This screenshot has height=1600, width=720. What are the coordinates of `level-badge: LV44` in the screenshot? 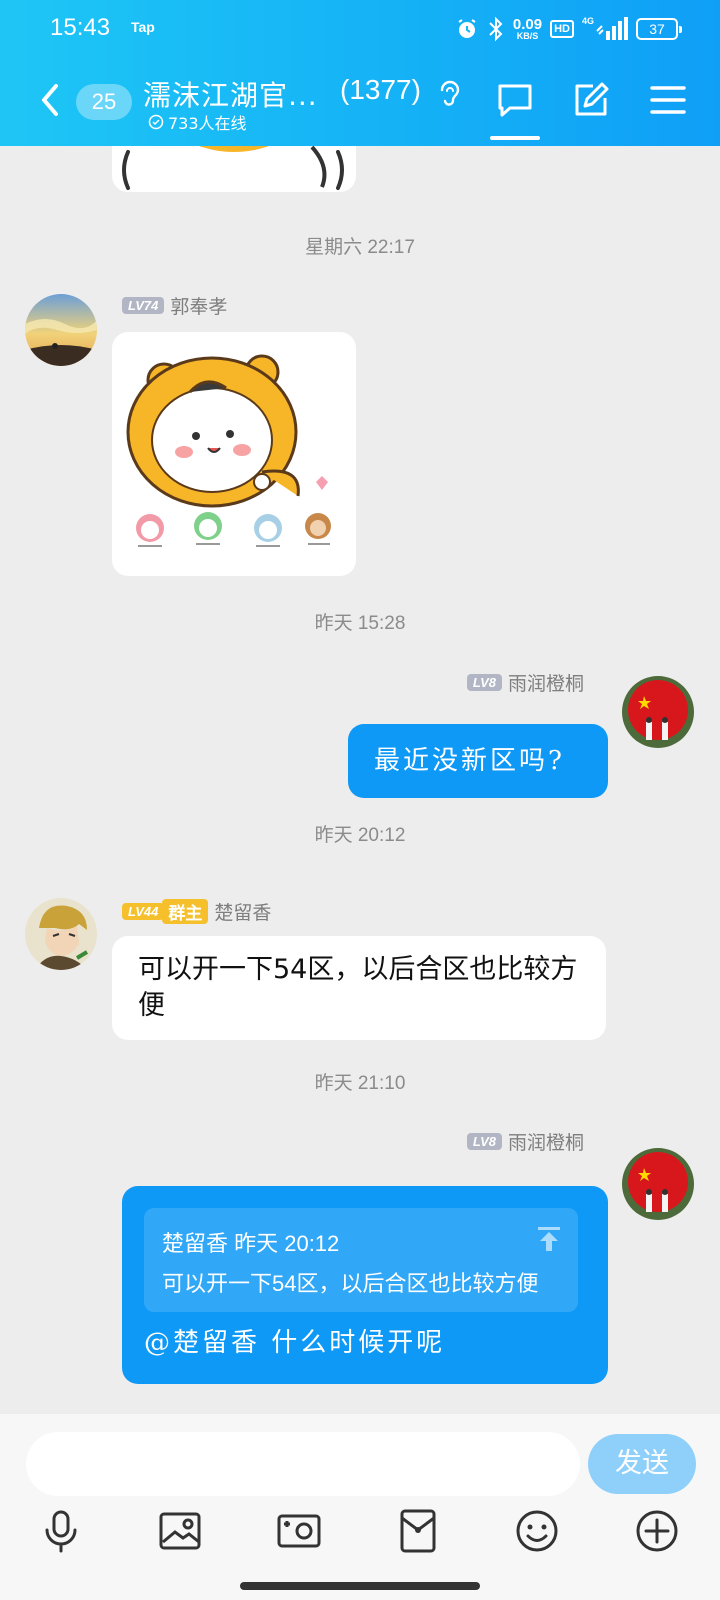 It's located at (143, 911).